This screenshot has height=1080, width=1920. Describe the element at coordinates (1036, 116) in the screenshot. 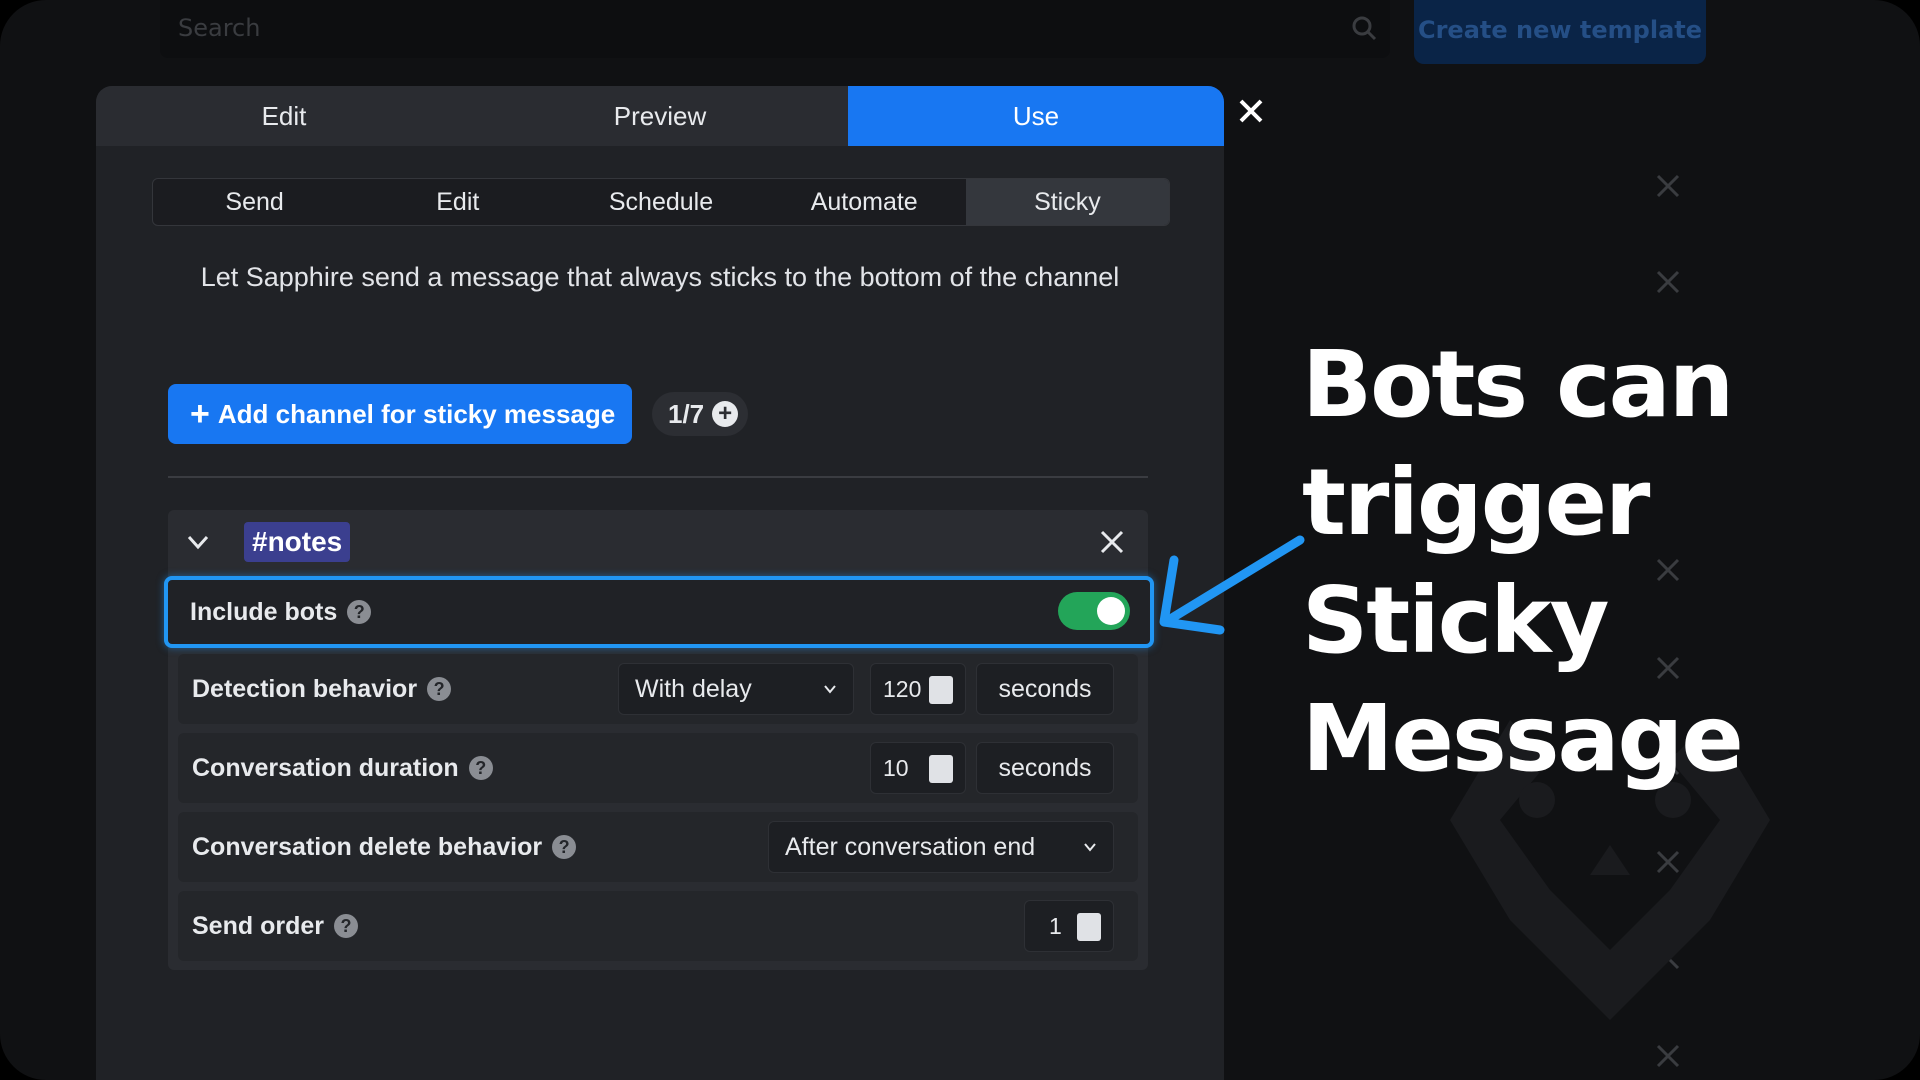

I see `tab-use: Use` at that location.